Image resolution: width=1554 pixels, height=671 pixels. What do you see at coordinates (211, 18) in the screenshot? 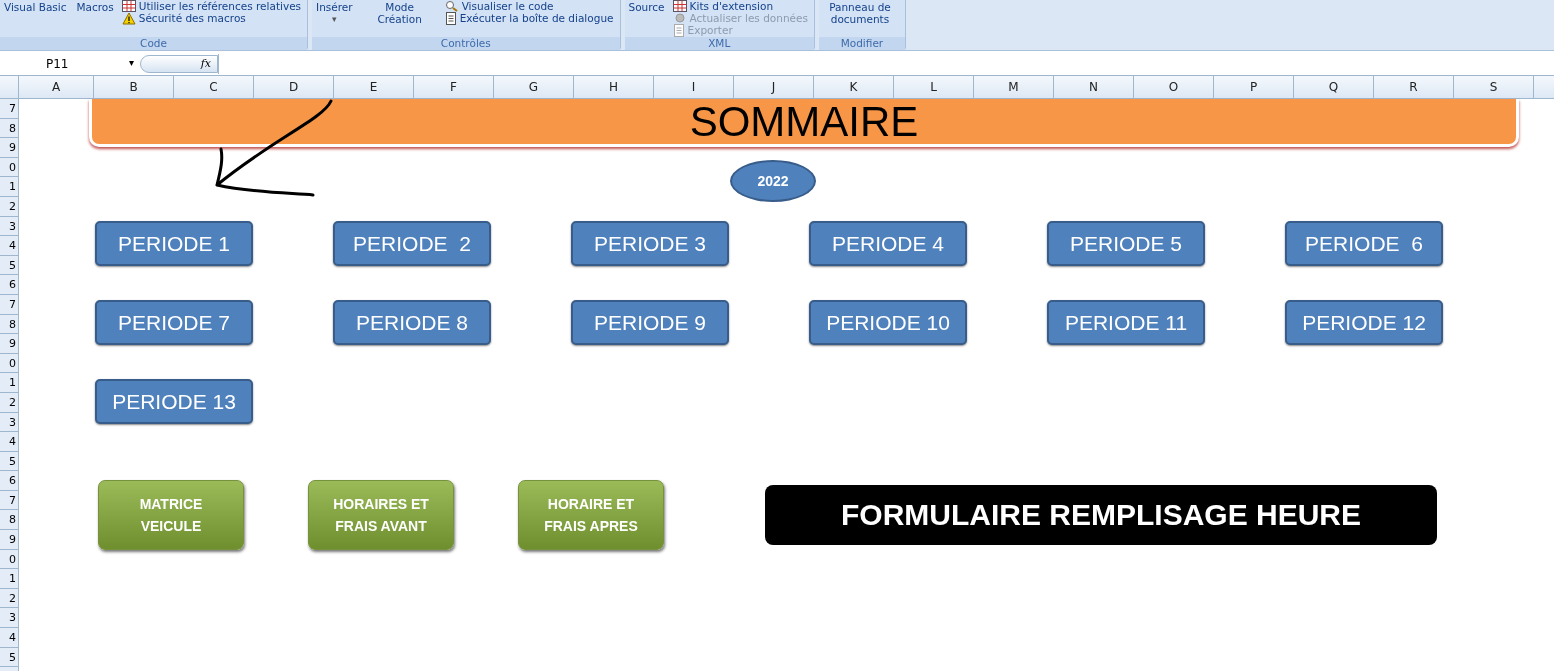
I see `ribbon-button: Sécurité des macros` at bounding box center [211, 18].